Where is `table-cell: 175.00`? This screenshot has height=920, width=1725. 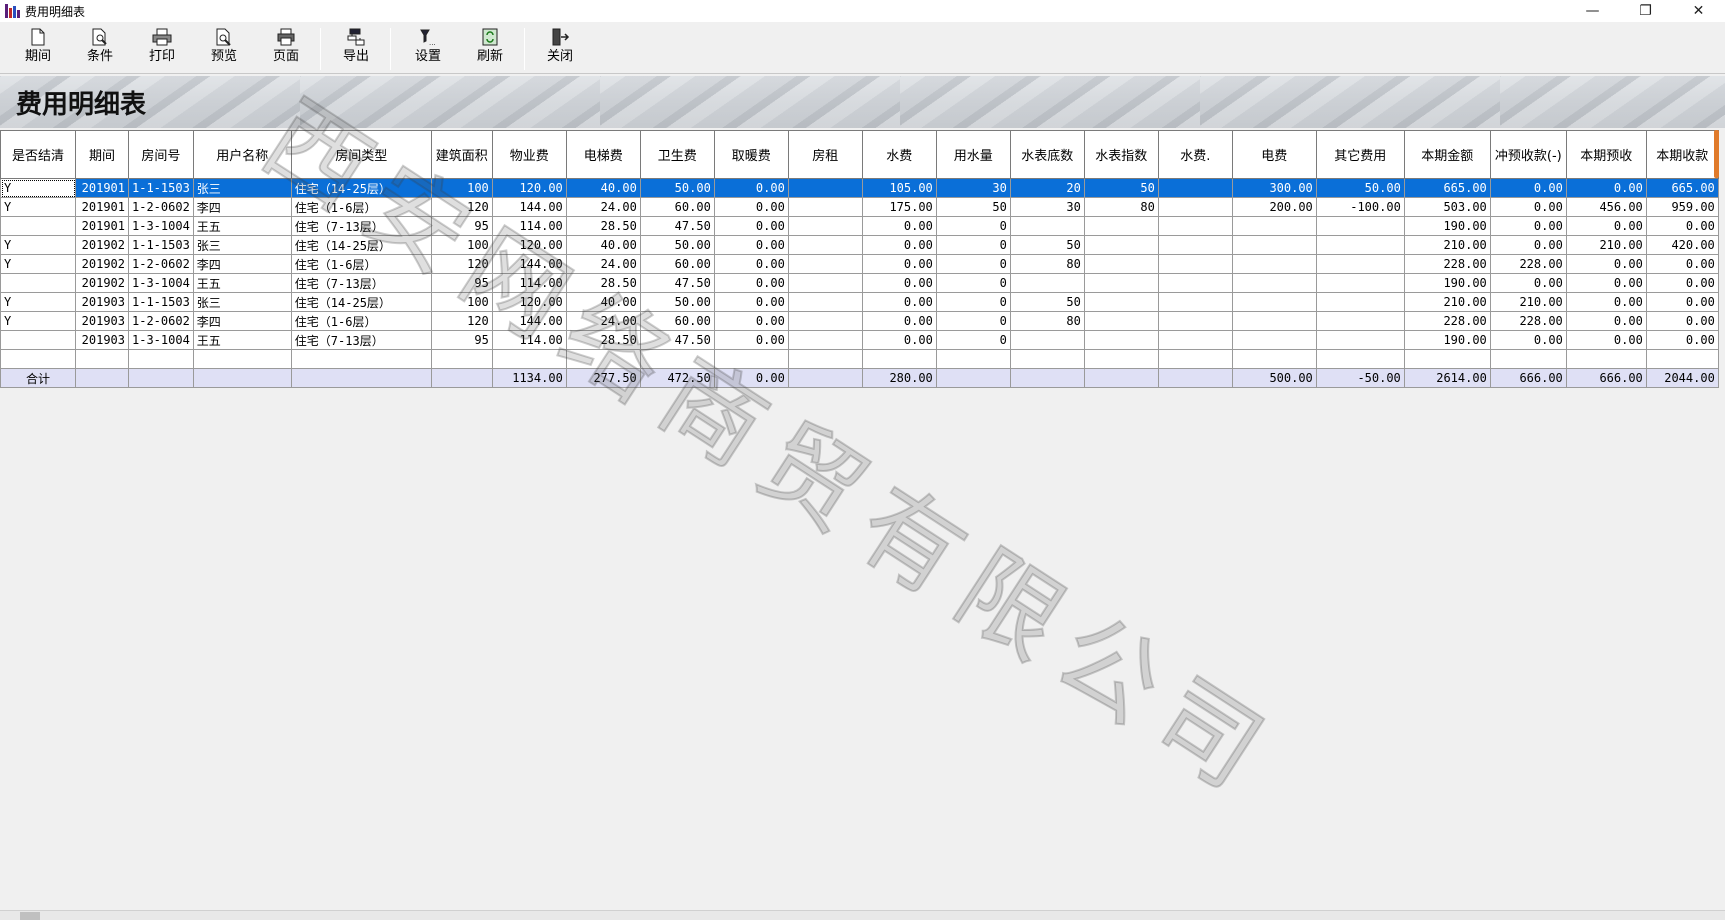 table-cell: 175.00 is located at coordinates (899, 207).